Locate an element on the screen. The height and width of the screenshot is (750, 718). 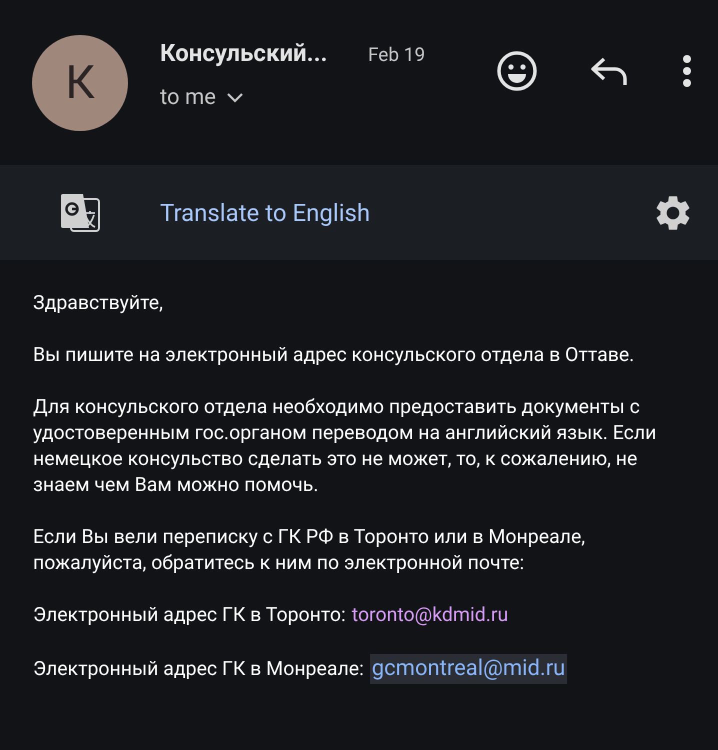
more-options-icon is located at coordinates (687, 71).